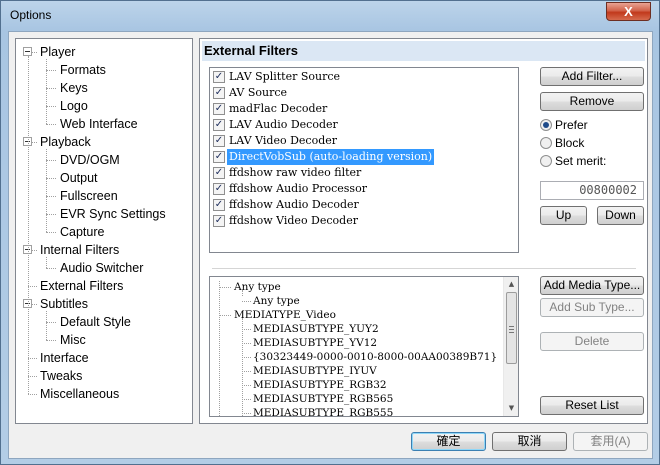 This screenshot has width=660, height=465. I want to click on scroll-thumb, so click(511, 328).